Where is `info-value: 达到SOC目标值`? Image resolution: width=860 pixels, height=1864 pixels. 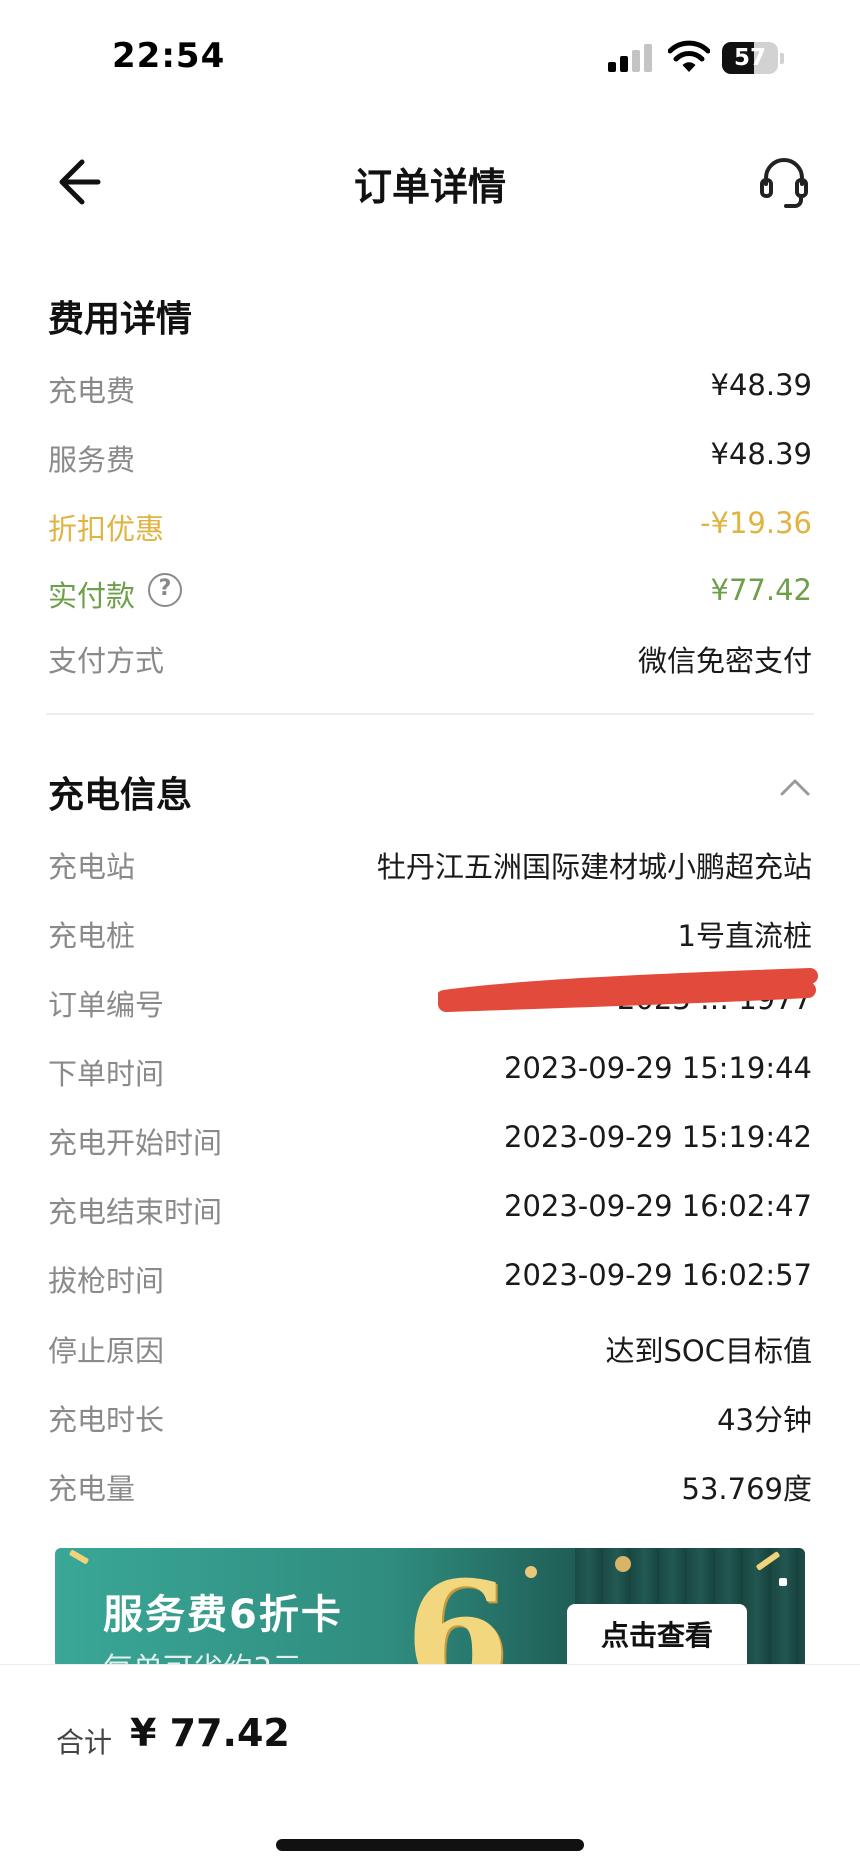 info-value: 达到SOC目标值 is located at coordinates (708, 1351).